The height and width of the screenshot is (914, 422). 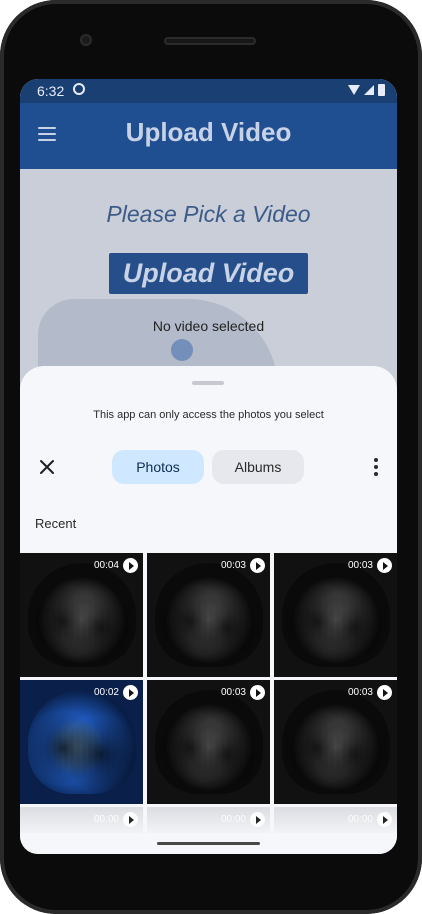 What do you see at coordinates (81, 742) in the screenshot?
I see `media-item: 00:02` at bounding box center [81, 742].